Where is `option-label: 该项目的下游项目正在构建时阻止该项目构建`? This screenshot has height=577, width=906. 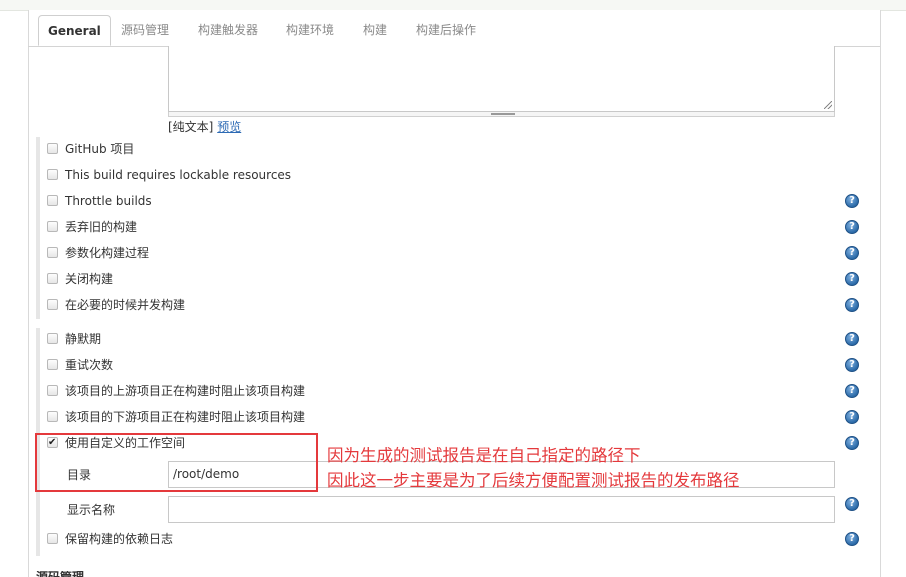 option-label: 该项目的下游项目正在构建时阻止该项目构建 is located at coordinates (185, 417).